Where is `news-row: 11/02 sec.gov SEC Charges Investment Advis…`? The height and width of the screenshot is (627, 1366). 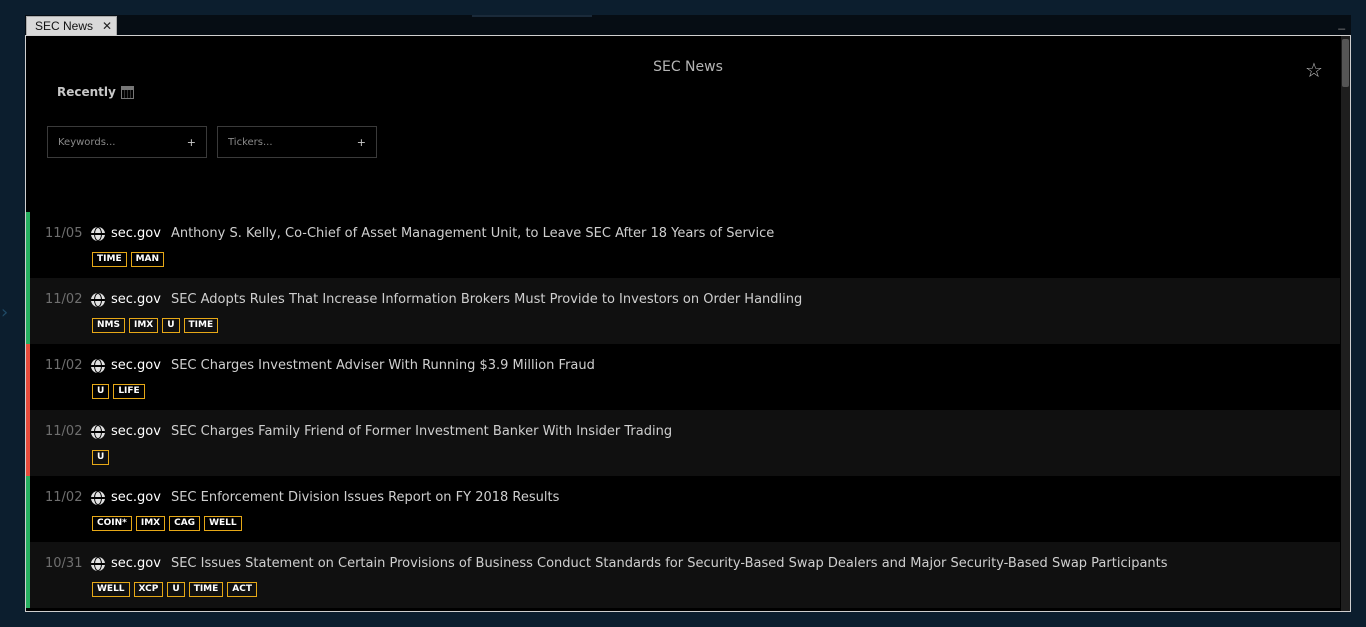
news-row: 11/02 sec.gov SEC Charges Investment Advis… is located at coordinates (683, 377).